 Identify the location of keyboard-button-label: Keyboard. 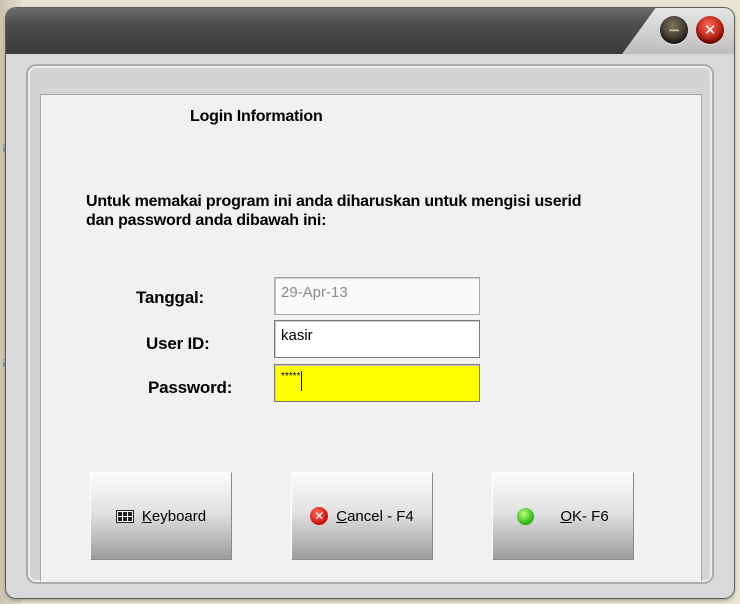
(174, 516).